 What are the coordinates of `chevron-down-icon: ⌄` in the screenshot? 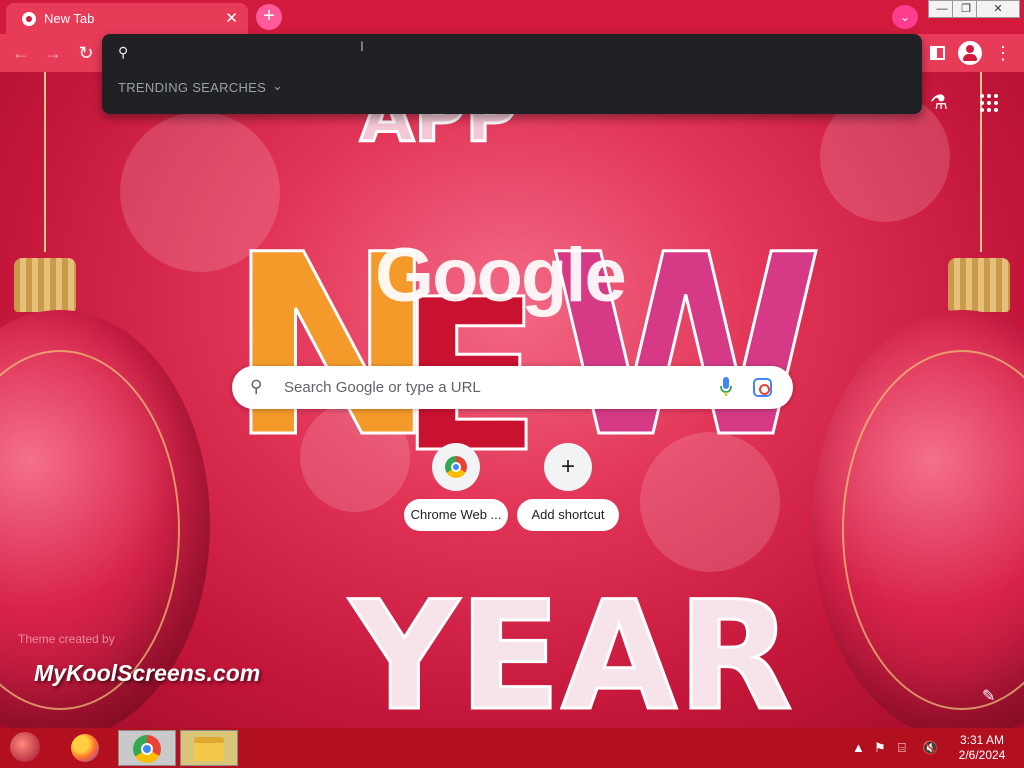 It's located at (277, 86).